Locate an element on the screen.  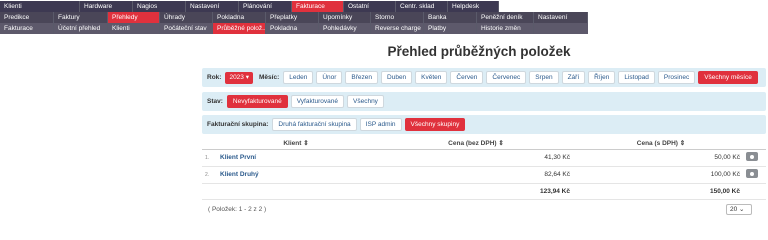
menu-helpdesk: Helpdesk is located at coordinates (473, 6).